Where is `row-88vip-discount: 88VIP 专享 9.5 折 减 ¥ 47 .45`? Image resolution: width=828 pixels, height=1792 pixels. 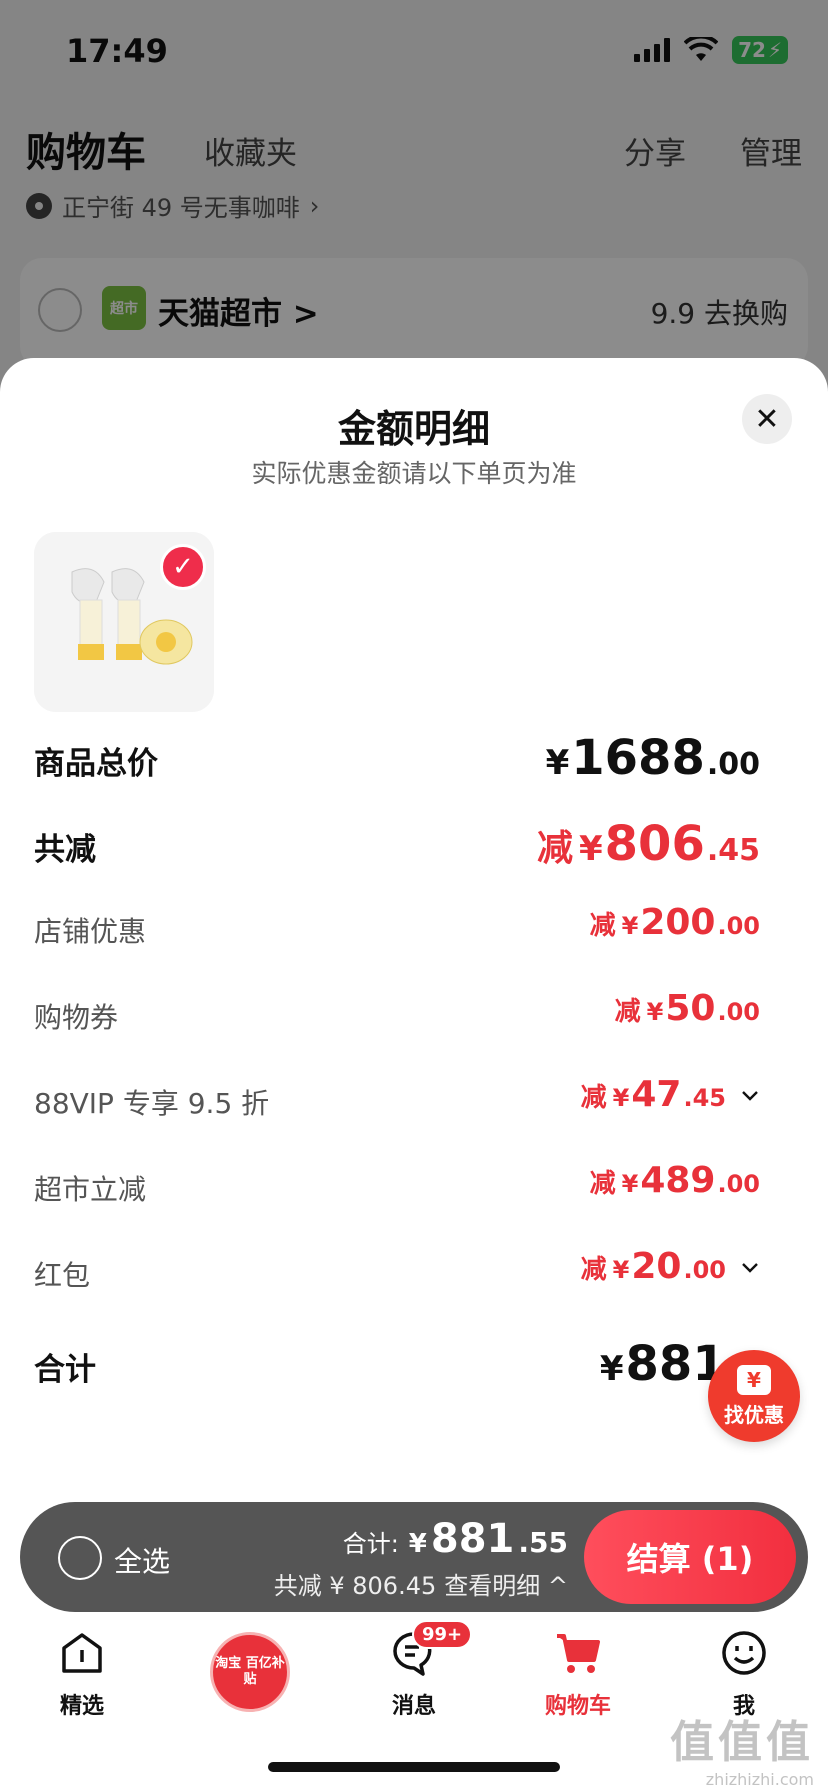 row-88vip-discount: 88VIP 专享 9.5 折 减 ¥ 47 .45 is located at coordinates (396, 1100).